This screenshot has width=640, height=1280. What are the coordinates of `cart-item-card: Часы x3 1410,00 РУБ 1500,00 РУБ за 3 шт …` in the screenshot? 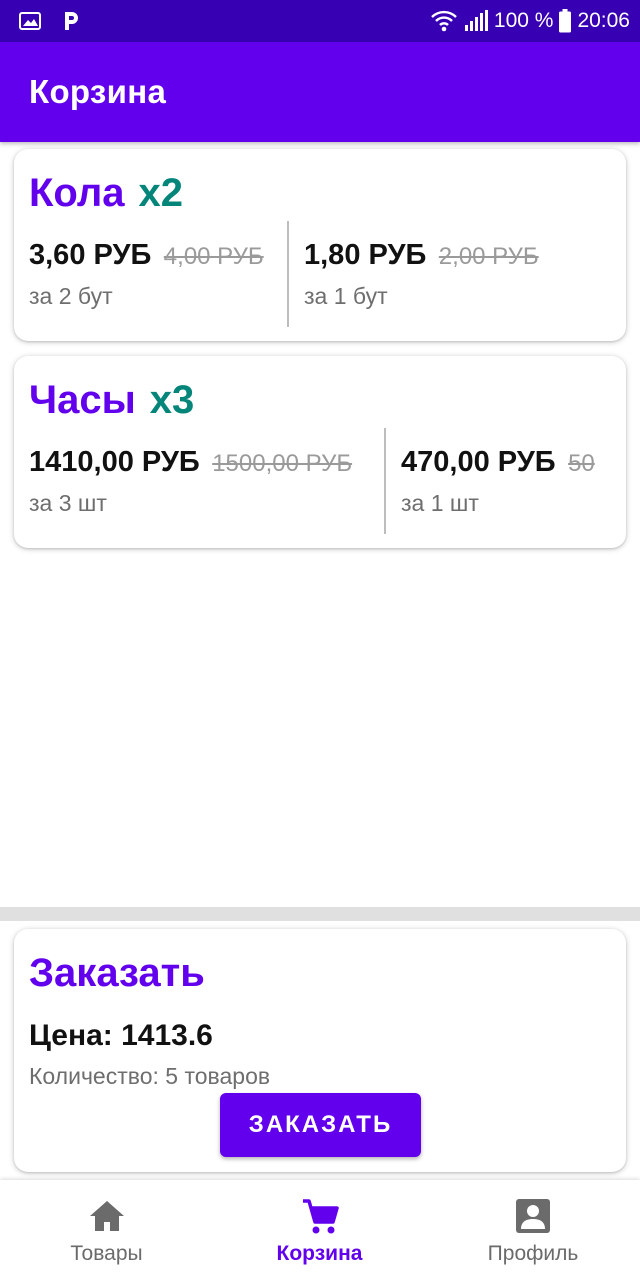 It's located at (320, 452).